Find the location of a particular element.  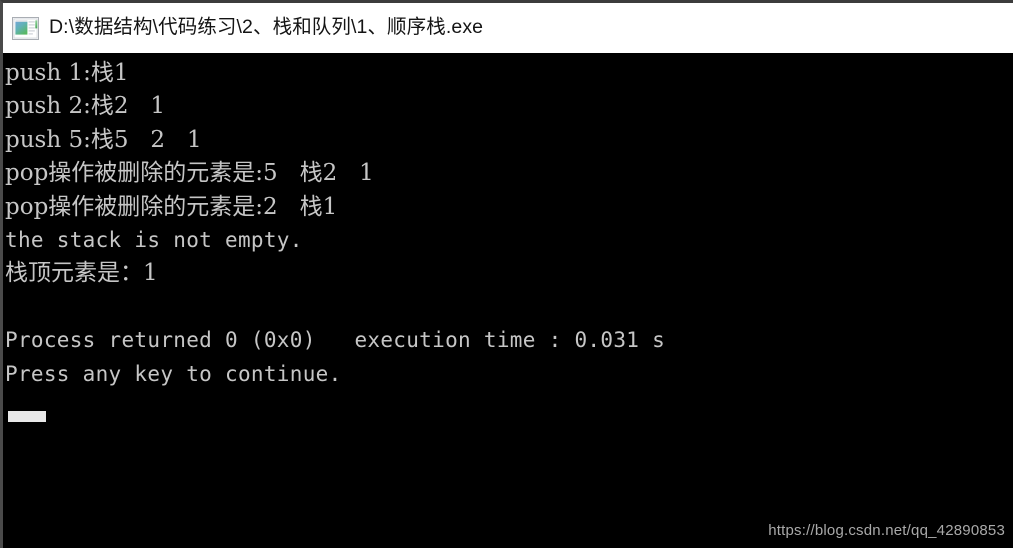

watermark: https://blog.csdn.net/qq_42890853 is located at coordinates (886, 530).